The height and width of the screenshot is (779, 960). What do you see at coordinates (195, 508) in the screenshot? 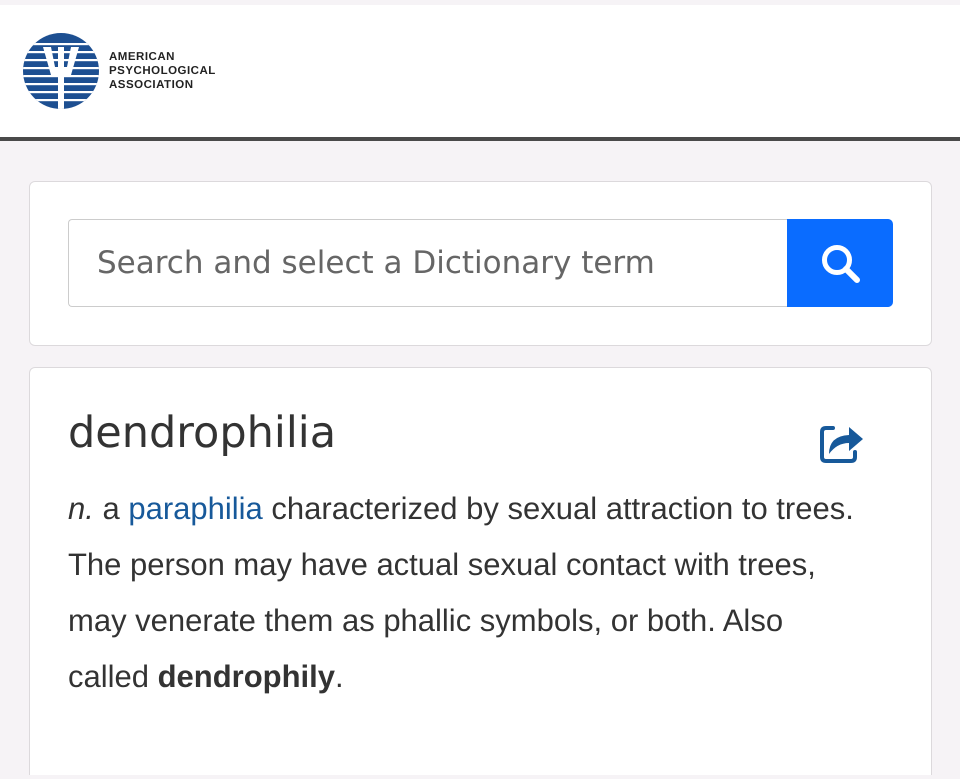
I see `term-link: paraphilia` at bounding box center [195, 508].